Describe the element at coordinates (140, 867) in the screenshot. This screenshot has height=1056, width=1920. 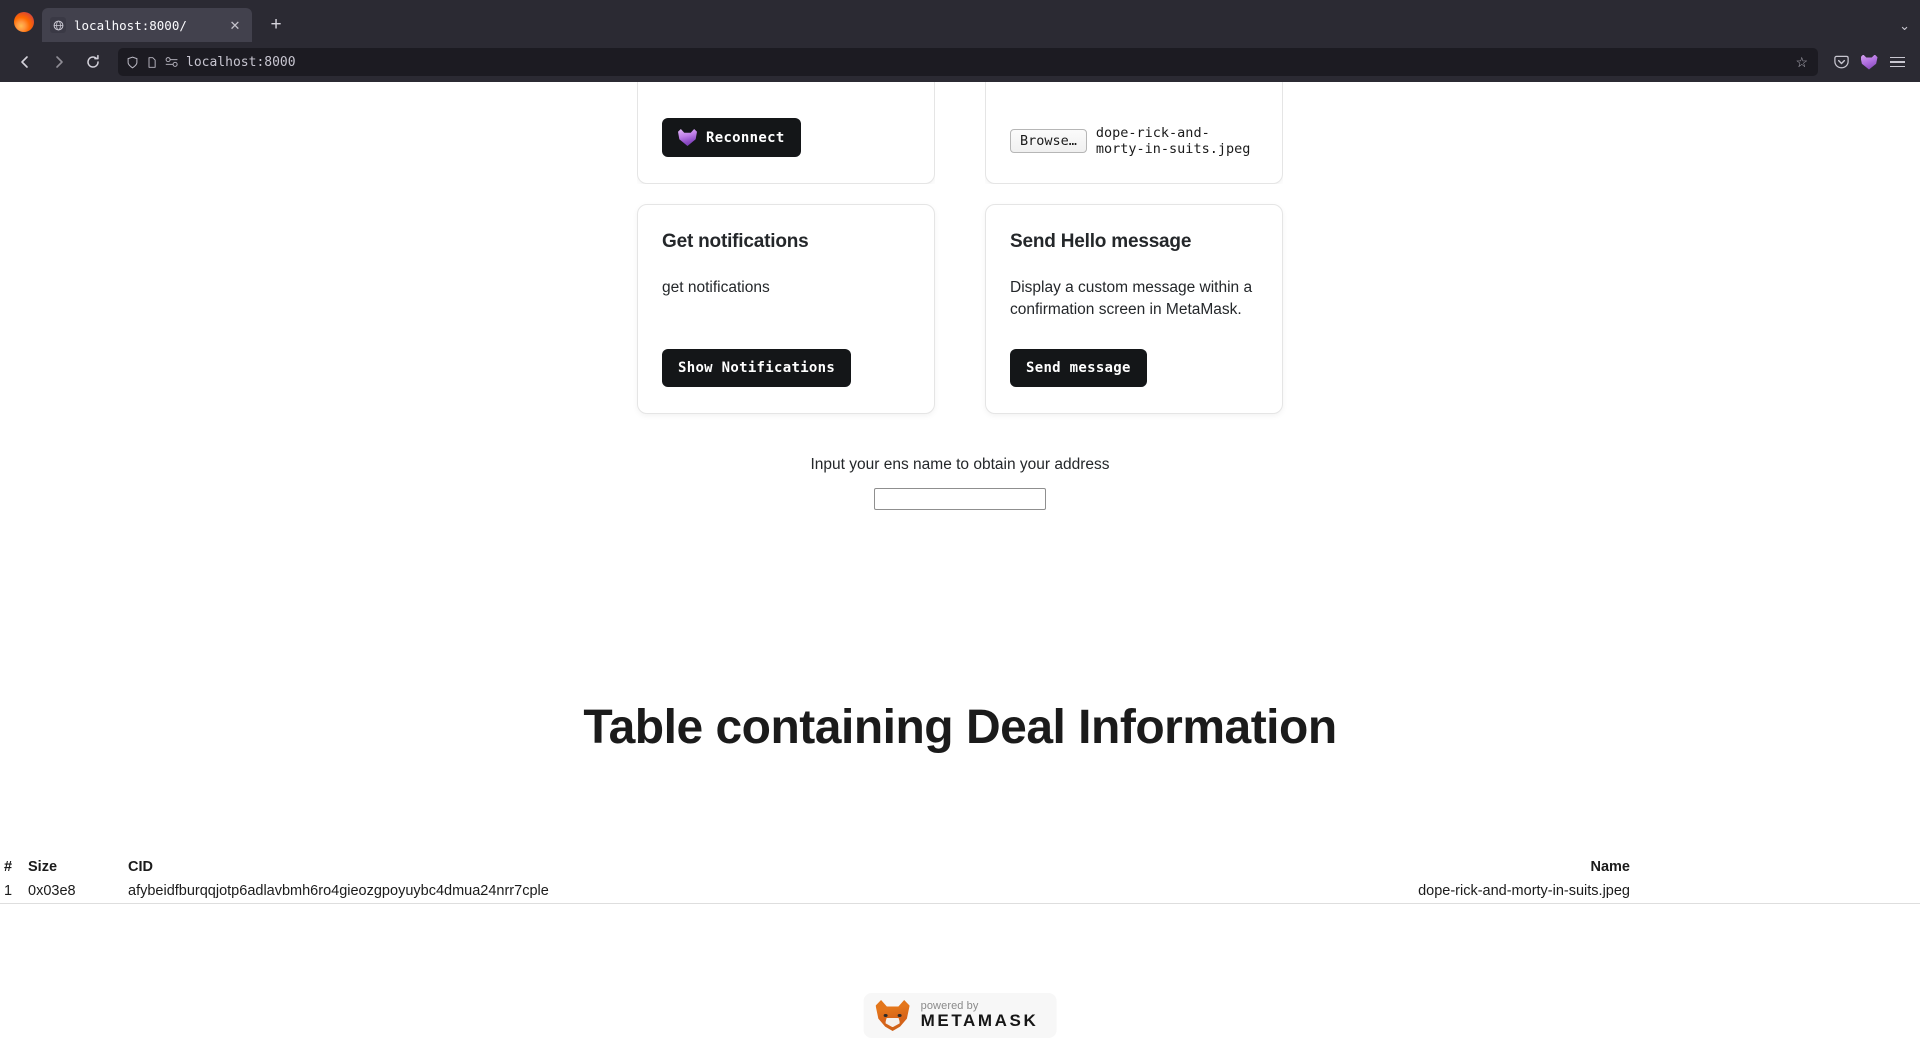
I see `column-header-cid: CID` at that location.